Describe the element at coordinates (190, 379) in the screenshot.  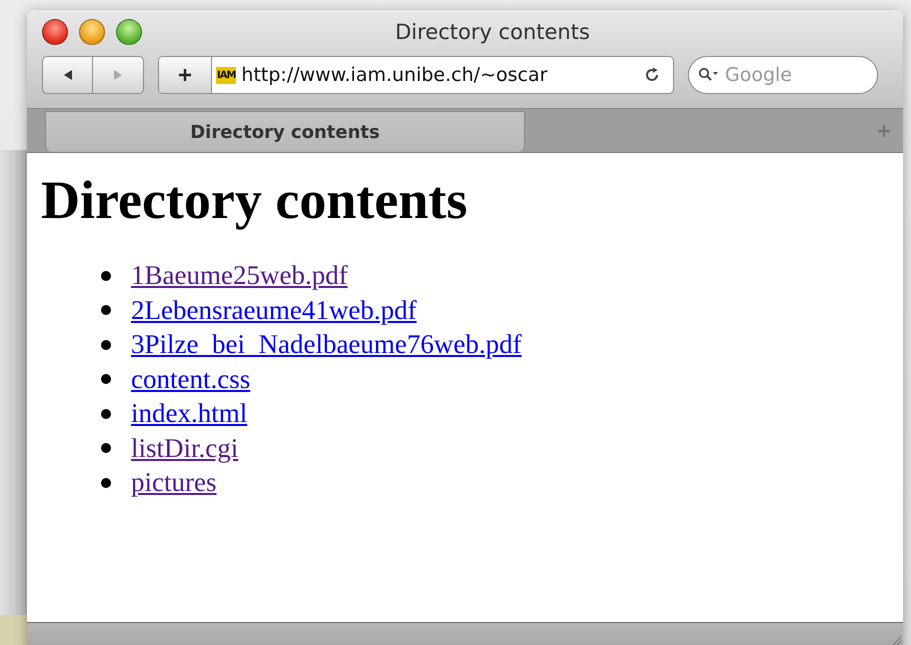
I see `file-link: content.css` at that location.